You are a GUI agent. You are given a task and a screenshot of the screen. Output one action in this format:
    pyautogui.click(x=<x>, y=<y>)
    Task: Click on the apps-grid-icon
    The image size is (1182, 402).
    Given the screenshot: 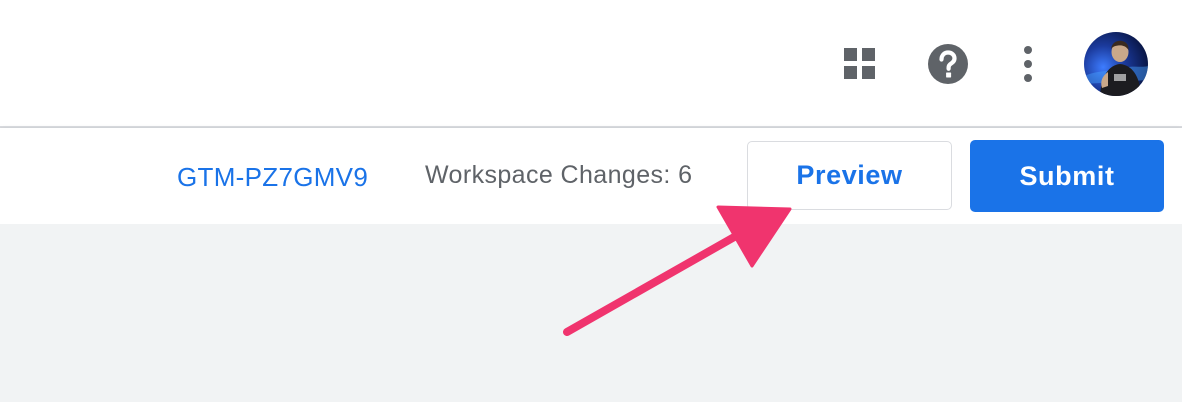 What is the action you would take?
    pyautogui.click(x=859, y=63)
    